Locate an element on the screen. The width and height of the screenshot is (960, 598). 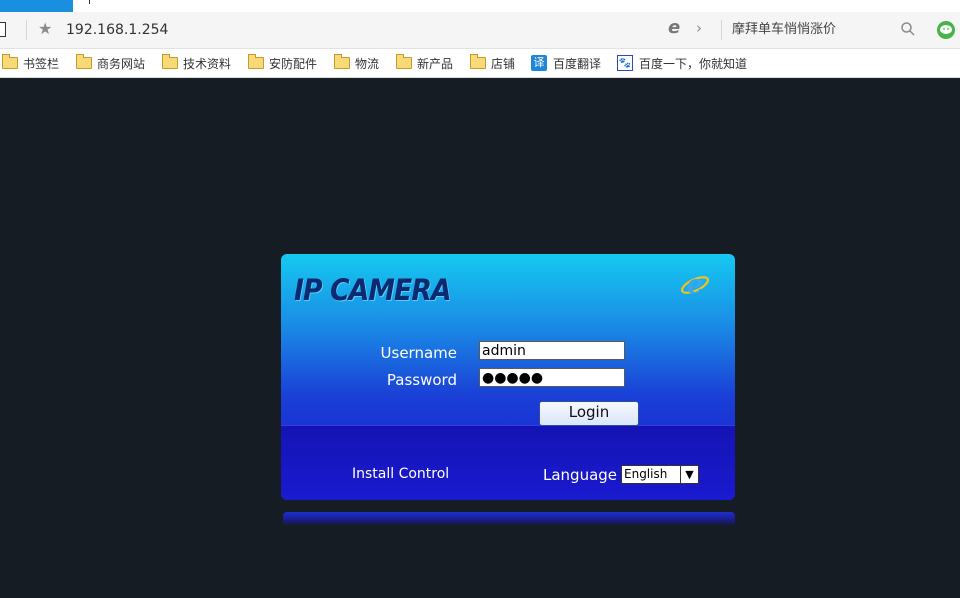
bookmark-item: 商务网站 is located at coordinates (110, 63).